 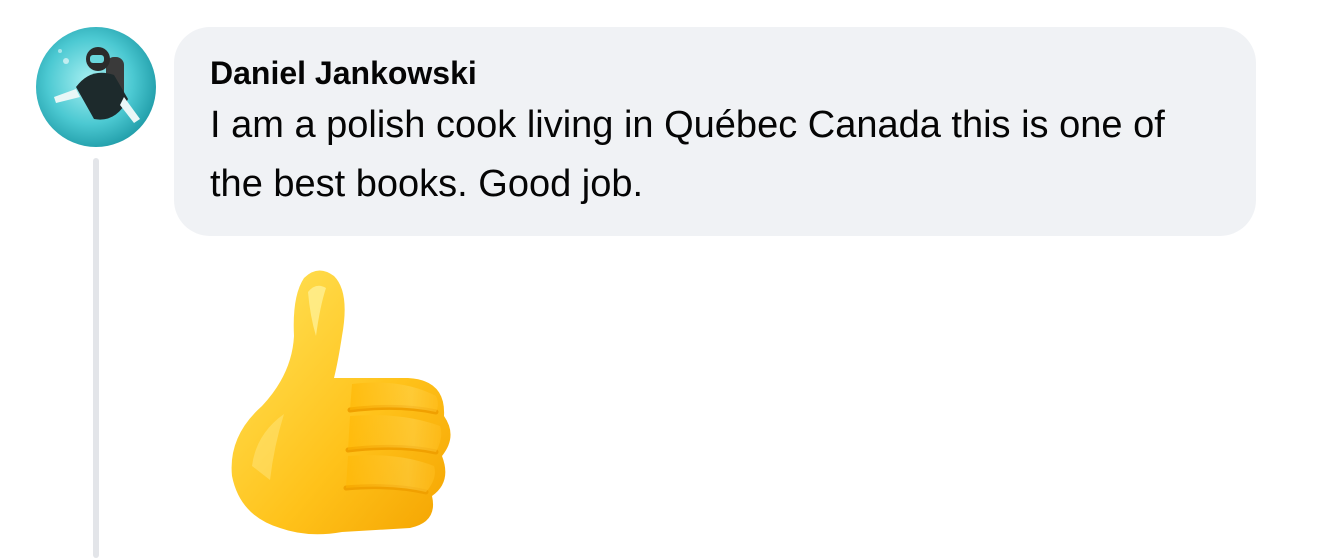 What do you see at coordinates (715, 73) in the screenshot?
I see `comment-author-name: Daniel Jankowski` at bounding box center [715, 73].